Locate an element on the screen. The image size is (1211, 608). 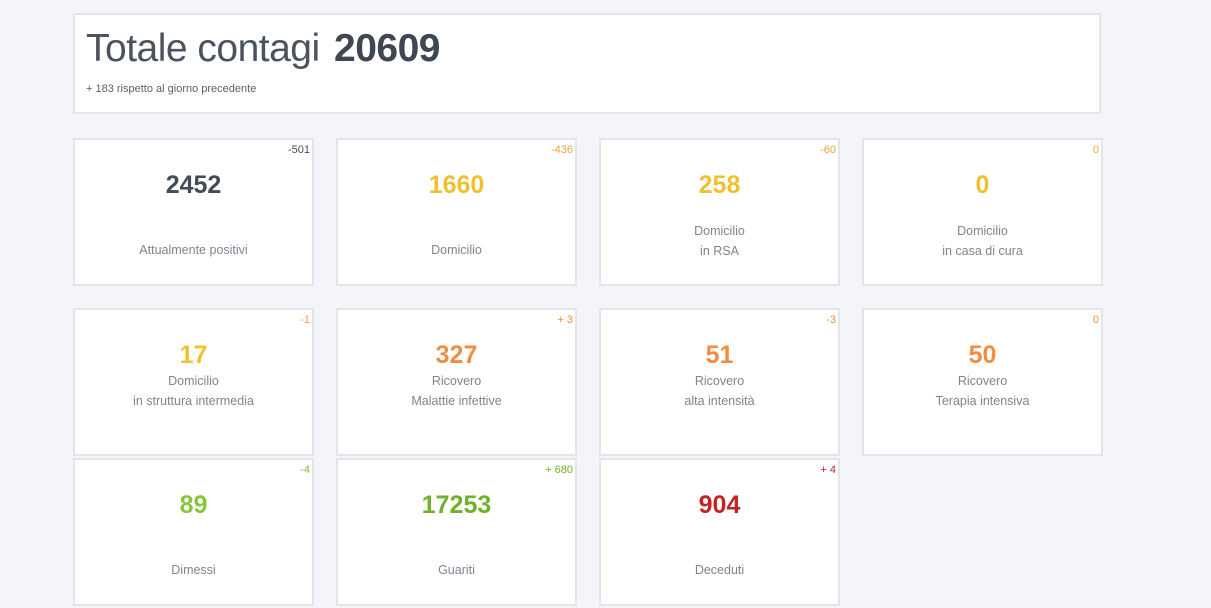
stat-label-line2: Terapia intensiva is located at coordinates (982, 401).